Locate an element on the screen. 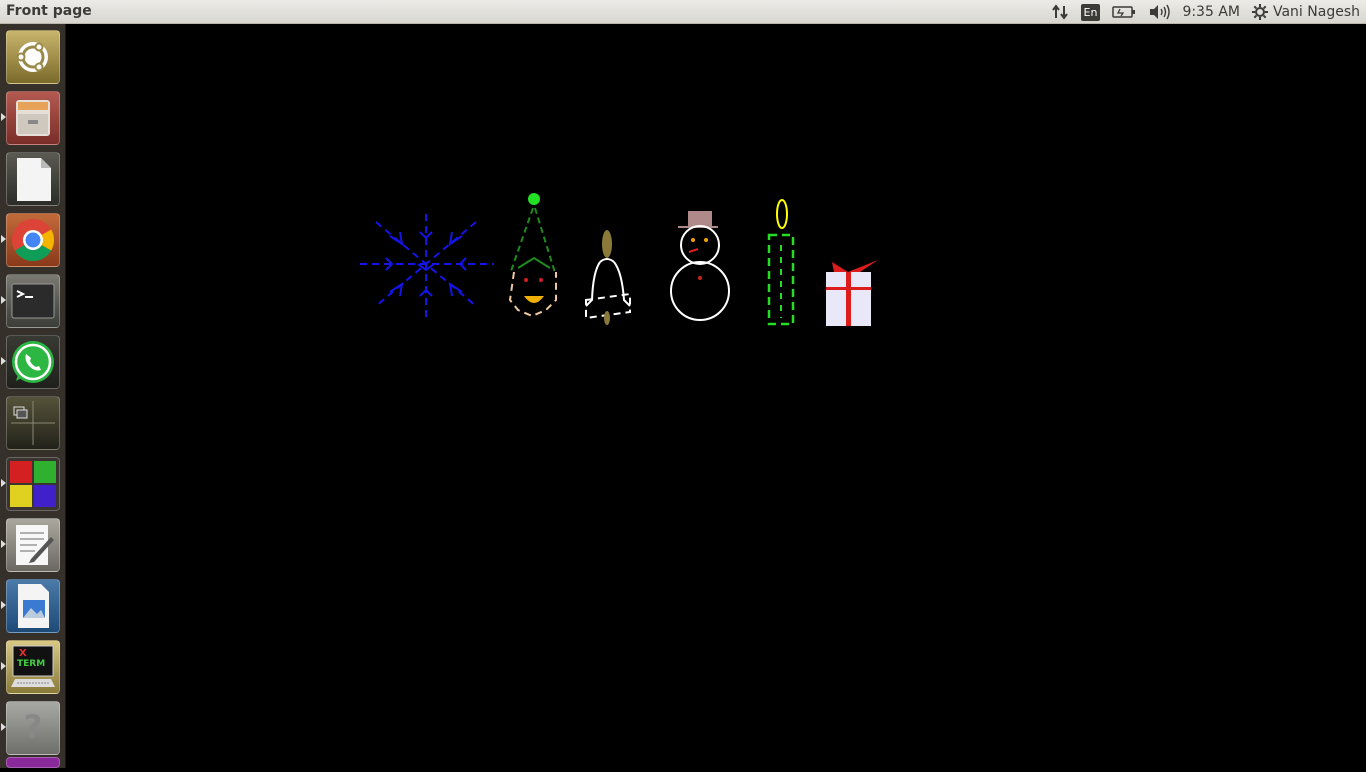 The height and width of the screenshot is (772, 1366). top-panel: Front page En 9:35 AM Vani Nagesh is located at coordinates (683, 12).